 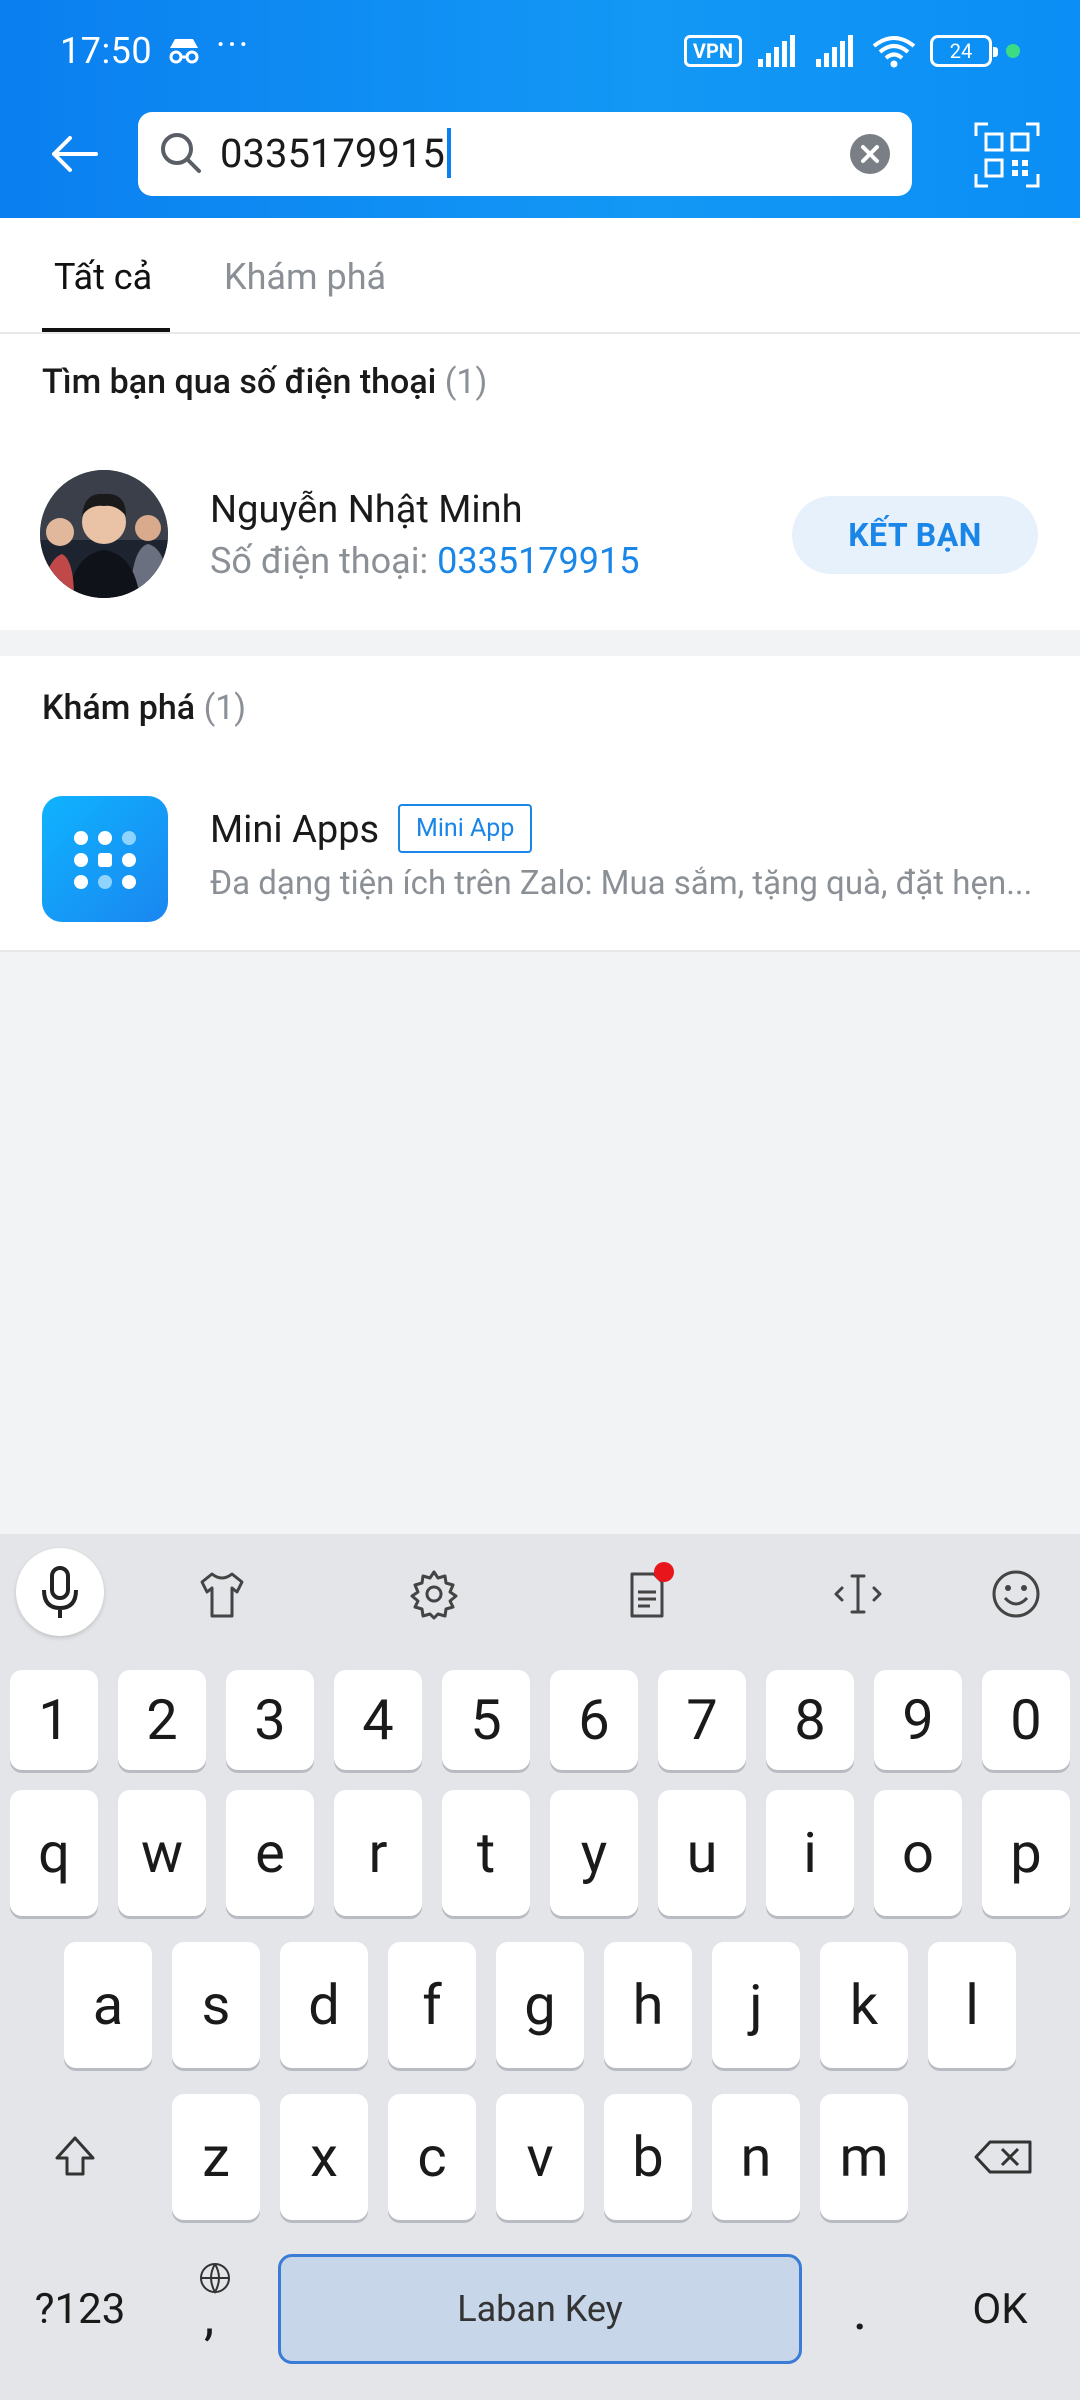 I want to click on active-tab-indicator, so click(x=106, y=330).